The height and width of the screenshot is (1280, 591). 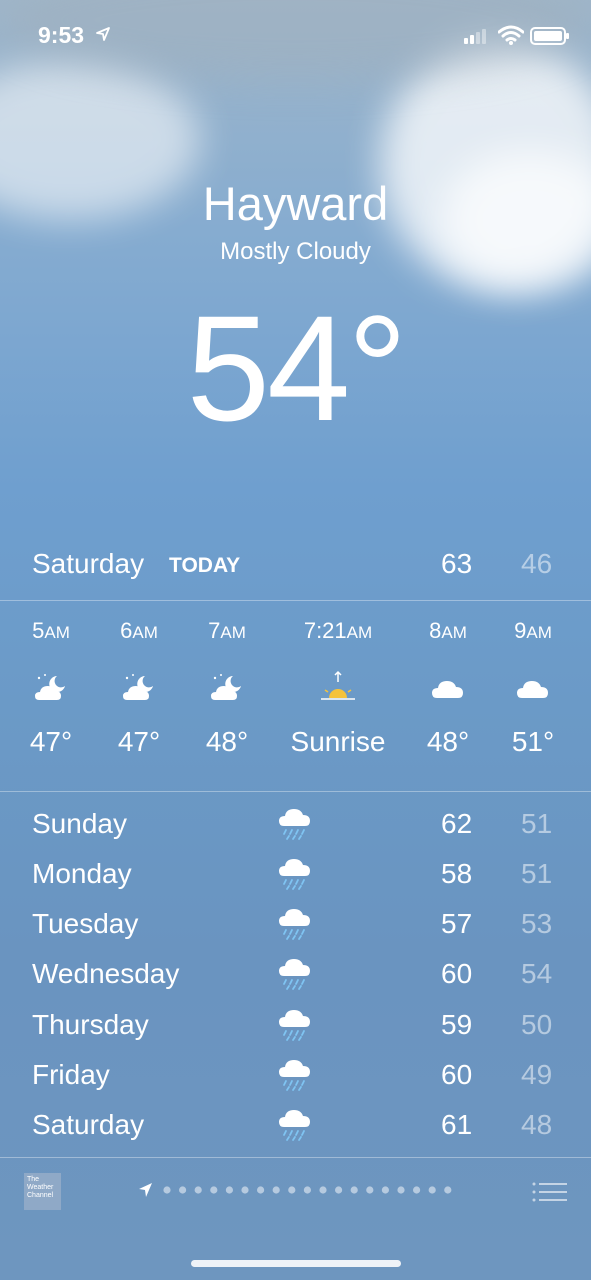 I want to click on hour-time: 6, so click(x=126, y=630).